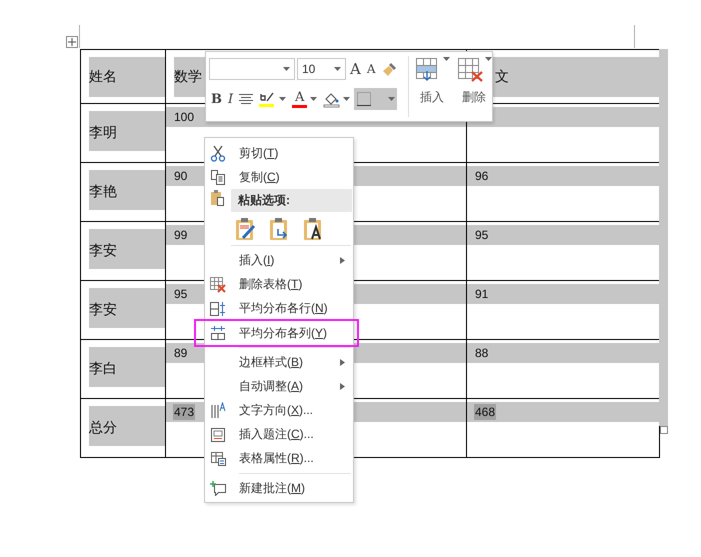 The width and height of the screenshot is (701, 557). What do you see at coordinates (305, 99) in the screenshot?
I see `font-color-button: A` at bounding box center [305, 99].